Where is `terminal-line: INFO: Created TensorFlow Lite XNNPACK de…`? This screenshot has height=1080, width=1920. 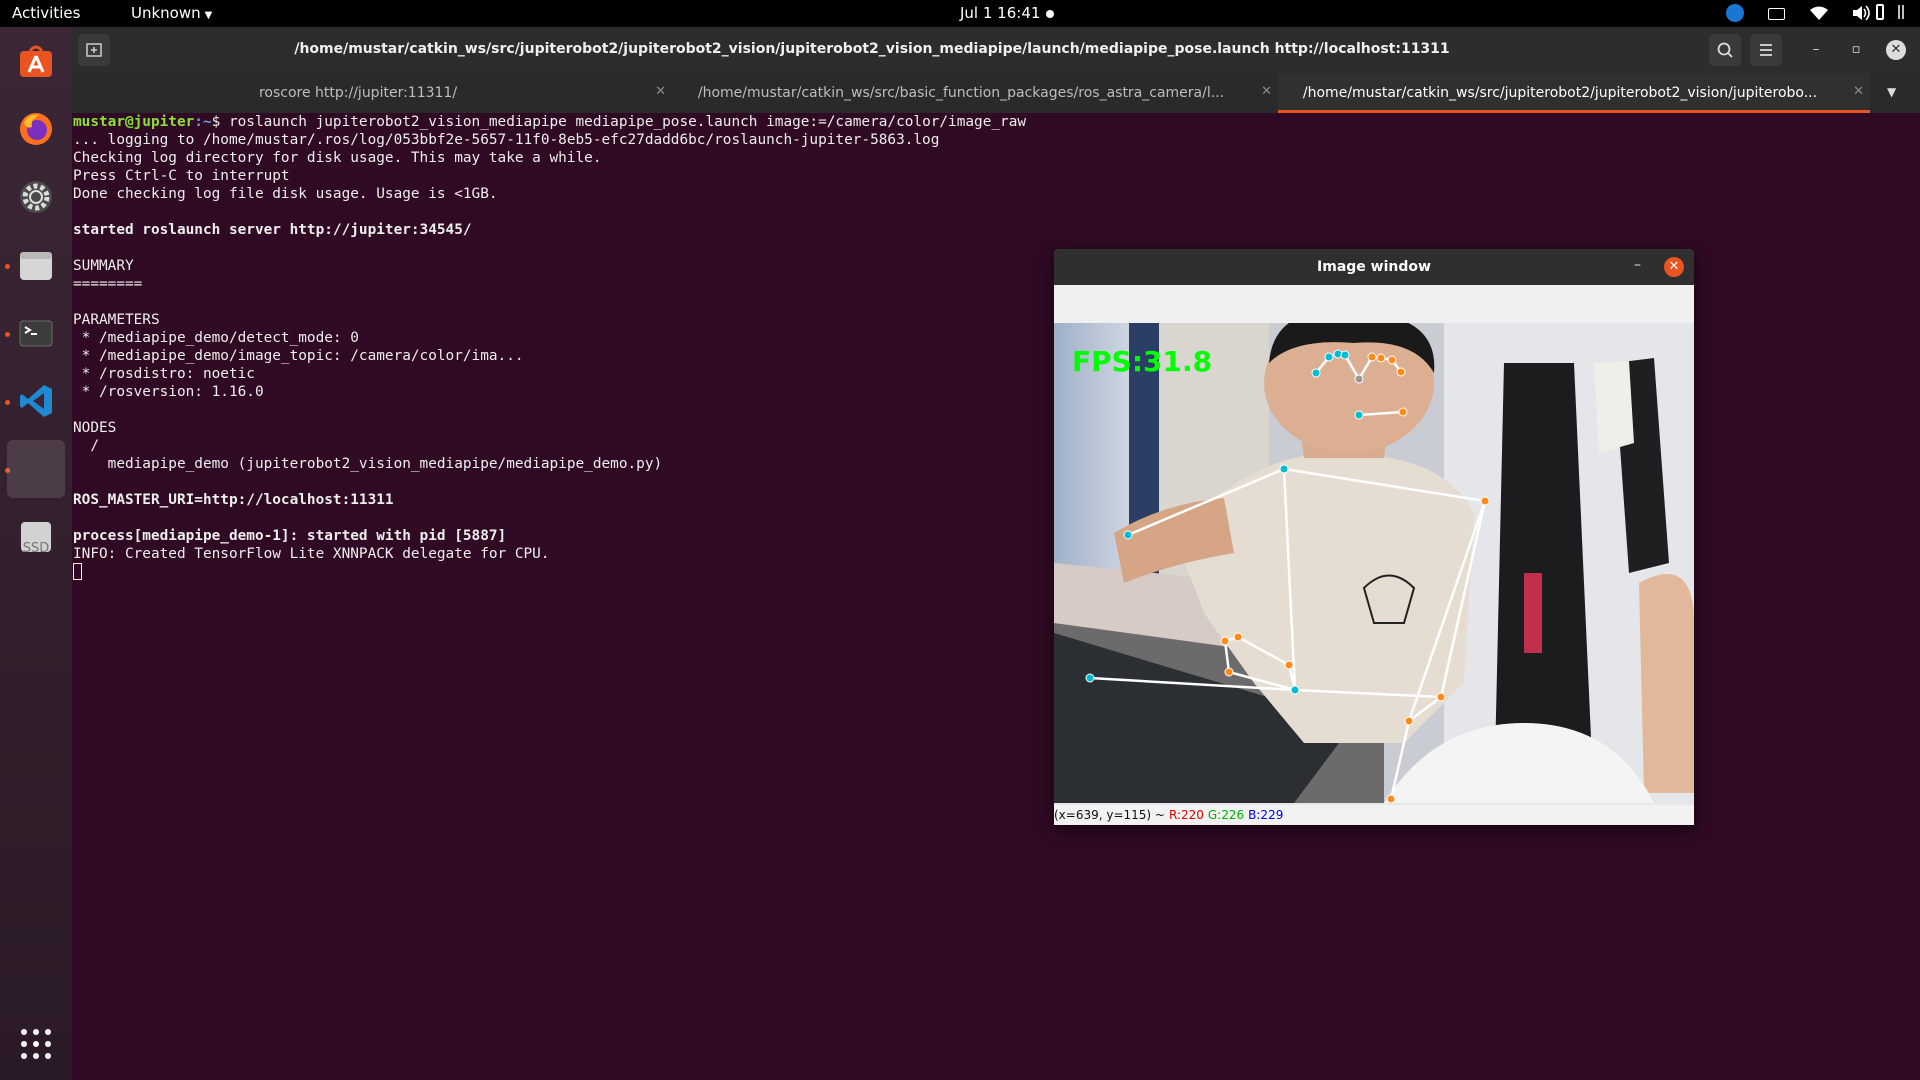
terminal-line: INFO: Created TensorFlow Lite XNNPACK de… is located at coordinates (311, 554).